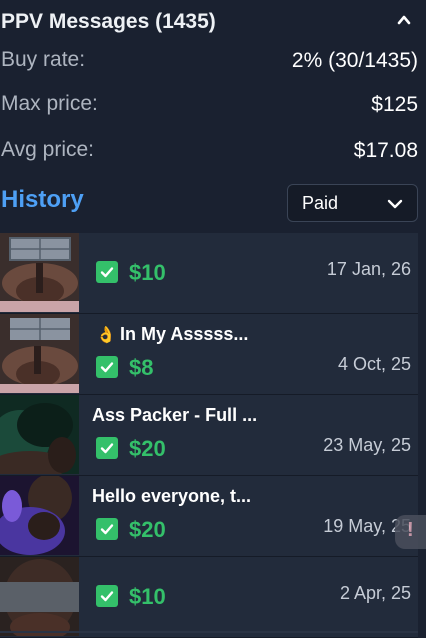 The image size is (426, 638). I want to click on list-item: Ass Packer - Full ... $20 23 May, 25, so click(209, 435).